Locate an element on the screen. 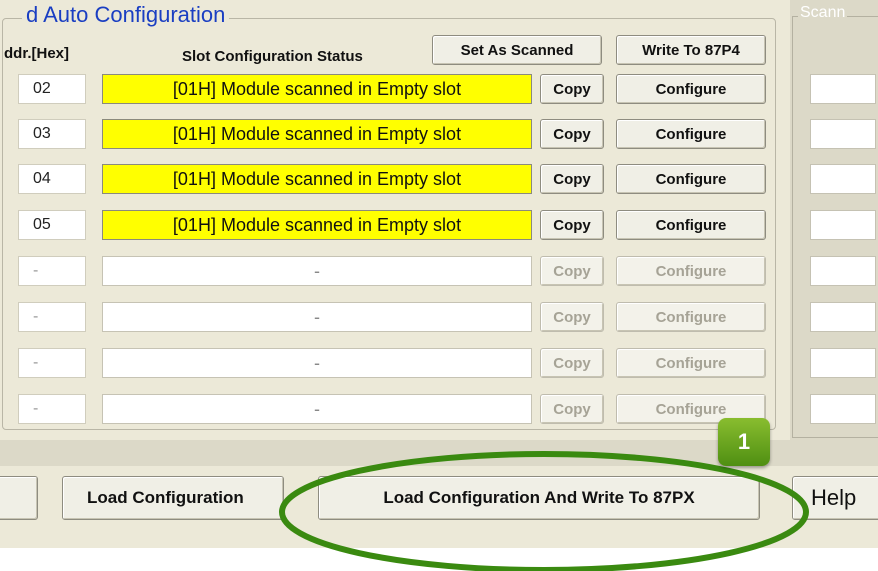  status-column-header: Slot Configuration Status is located at coordinates (272, 56).